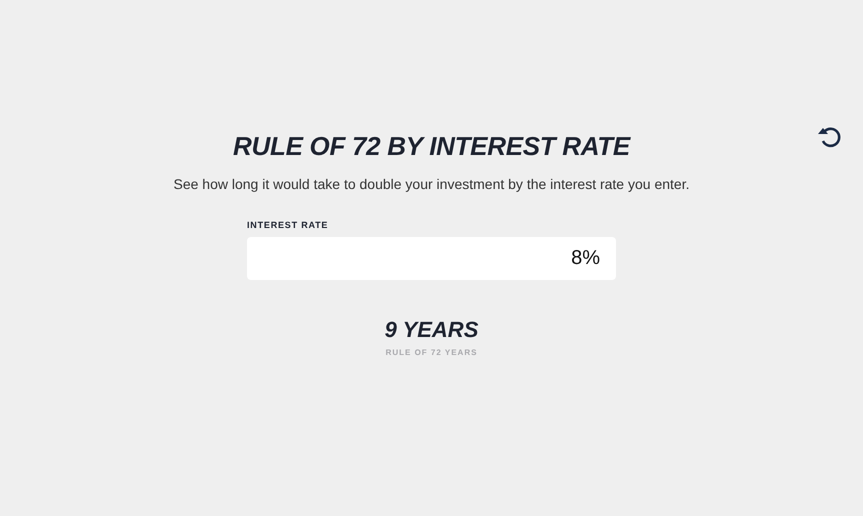 This screenshot has height=516, width=863. I want to click on field-label: INTEREST RATE, so click(288, 225).